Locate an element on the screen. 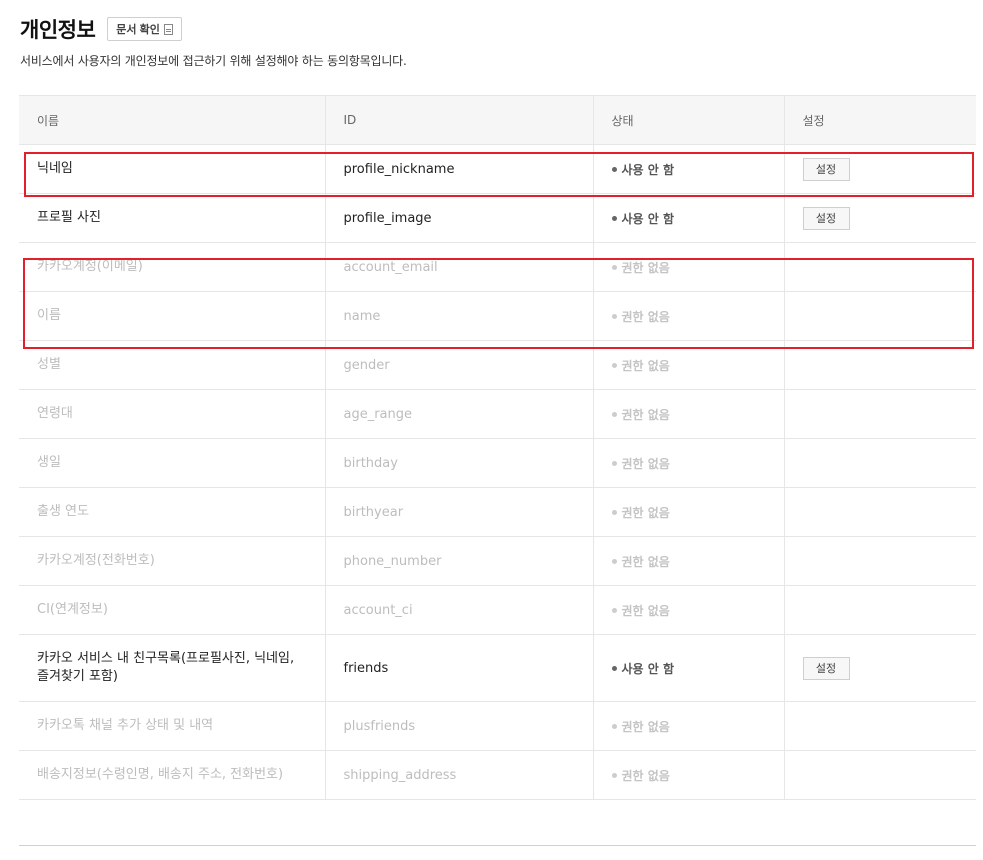  cell-id: plusfriends is located at coordinates (458, 726).